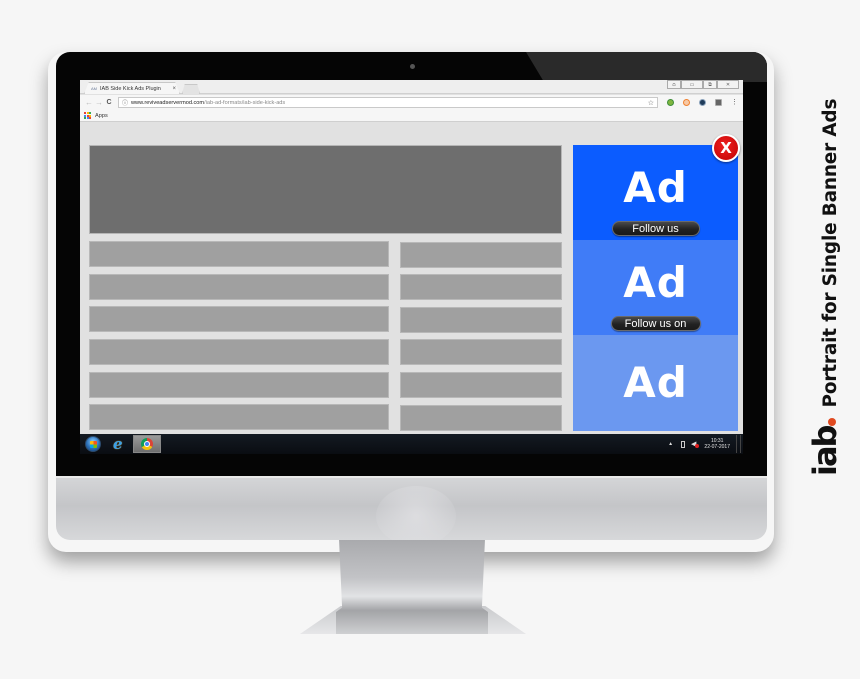  What do you see at coordinates (174, 89) in the screenshot?
I see `tab-close-icon: ×` at bounding box center [174, 89].